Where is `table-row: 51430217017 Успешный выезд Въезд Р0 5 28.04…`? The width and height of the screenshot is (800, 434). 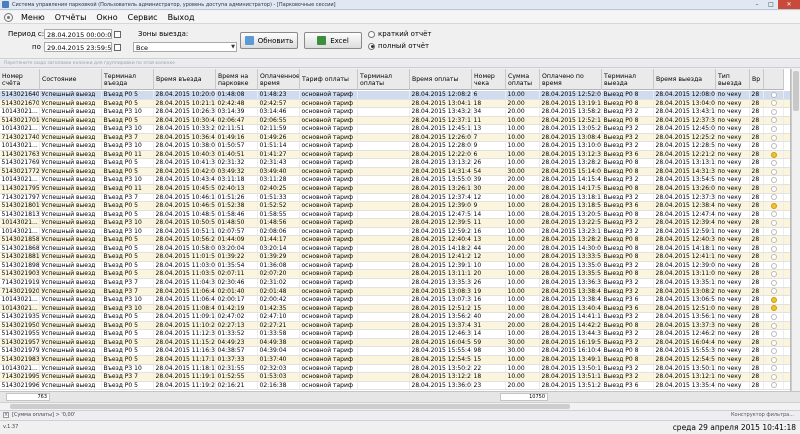
table-row: 51430217017 Успешный выезд Въезд Р0 5 28.04… is located at coordinates (395, 121).